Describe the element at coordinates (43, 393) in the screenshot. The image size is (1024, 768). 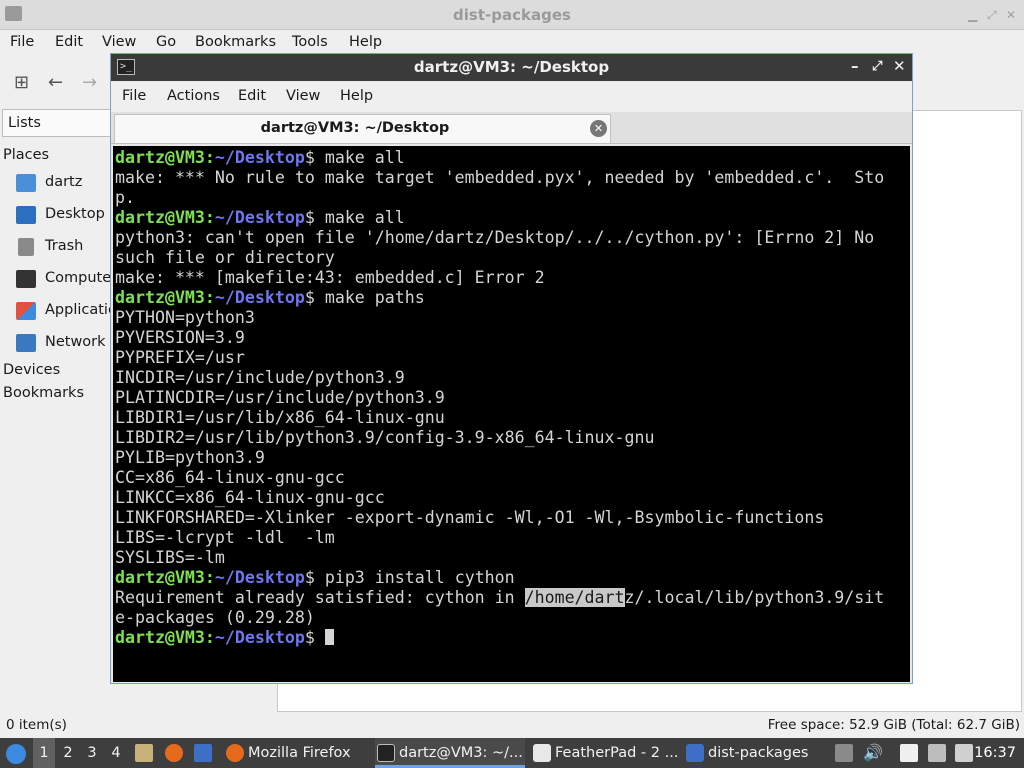
I see `bookmarks-header: Bookmarks` at that location.